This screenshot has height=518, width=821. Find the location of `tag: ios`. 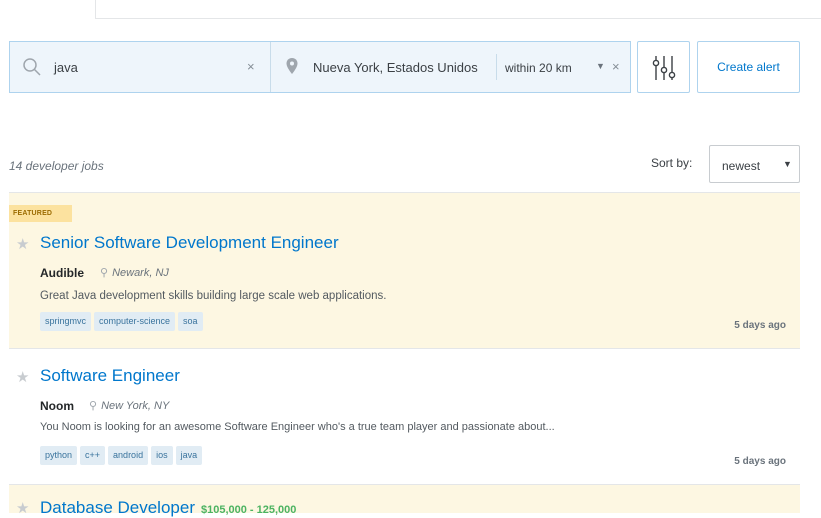

tag: ios is located at coordinates (162, 455).